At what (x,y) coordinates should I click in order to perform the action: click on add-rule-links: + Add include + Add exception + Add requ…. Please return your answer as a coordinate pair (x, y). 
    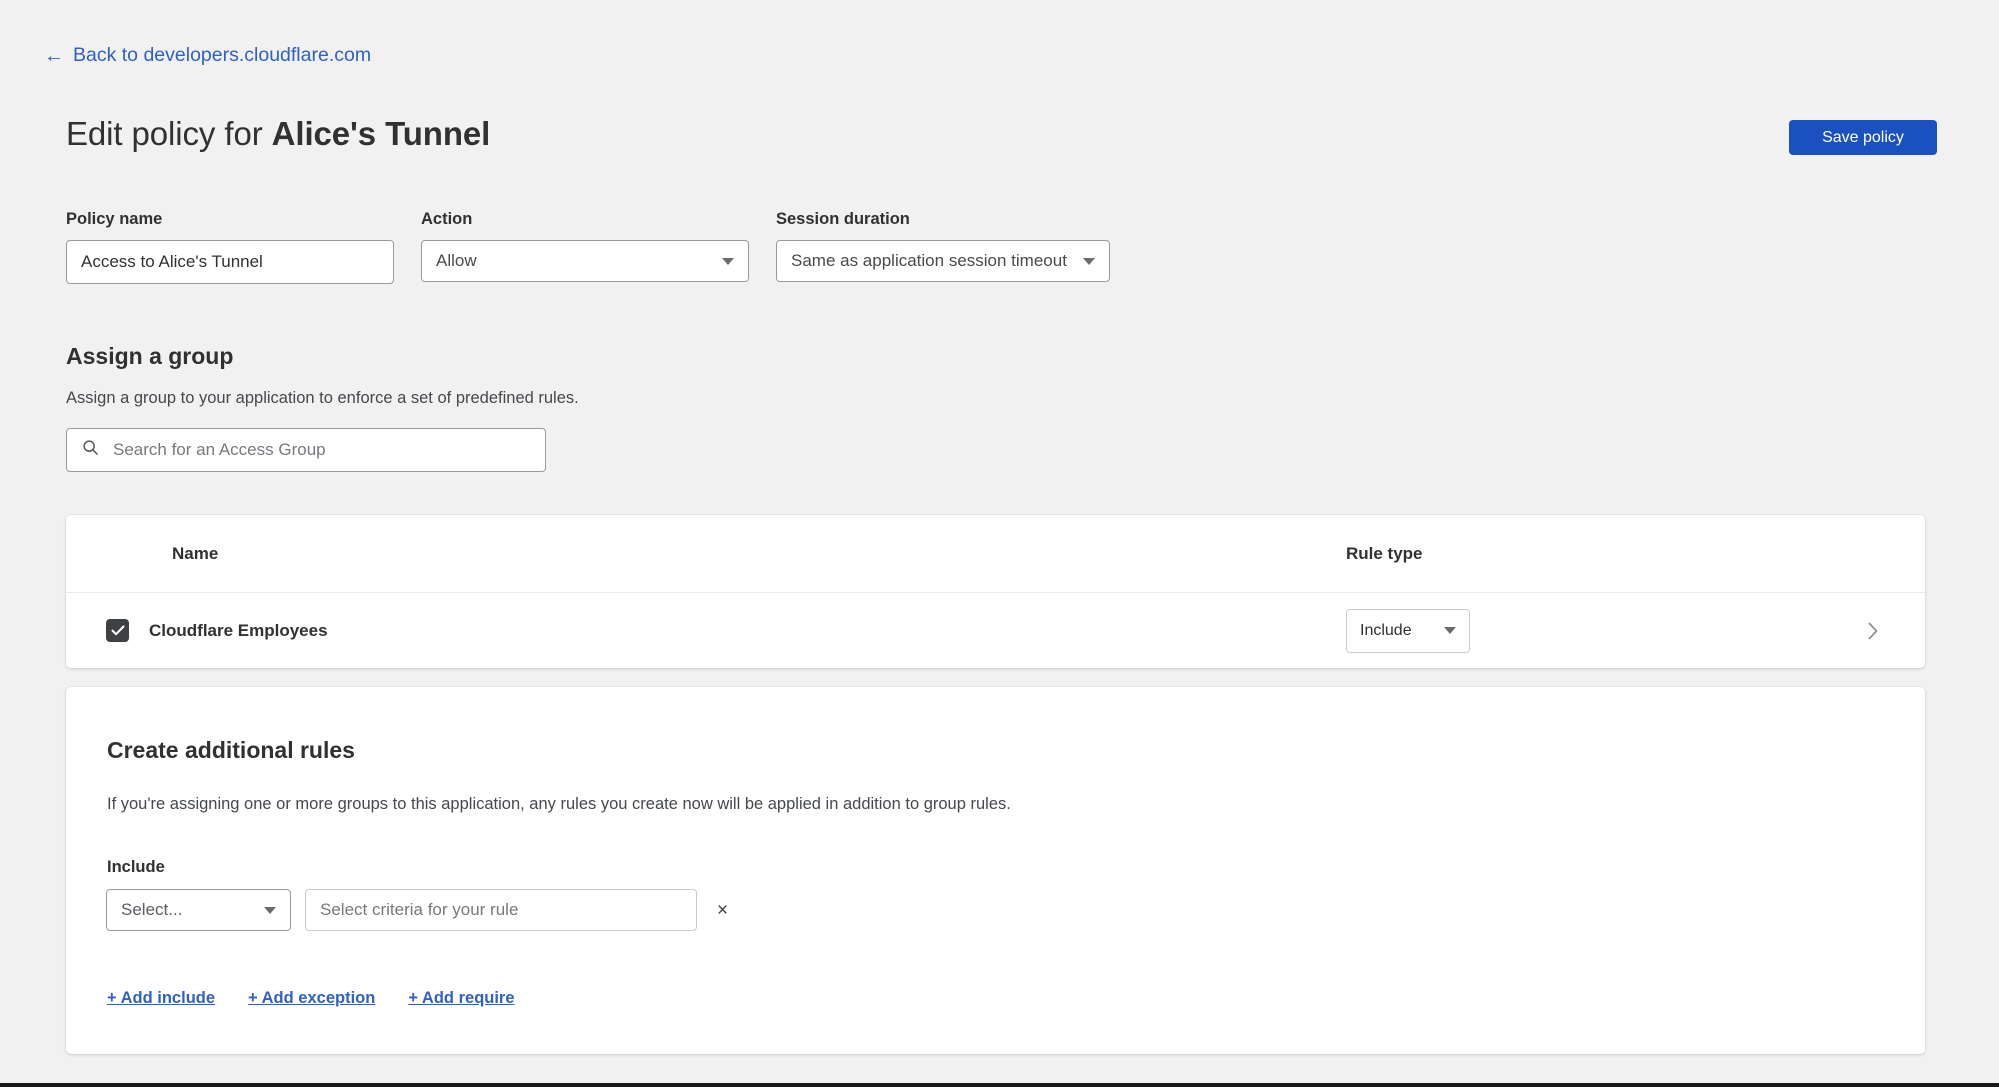
    Looking at the image, I should click on (996, 998).